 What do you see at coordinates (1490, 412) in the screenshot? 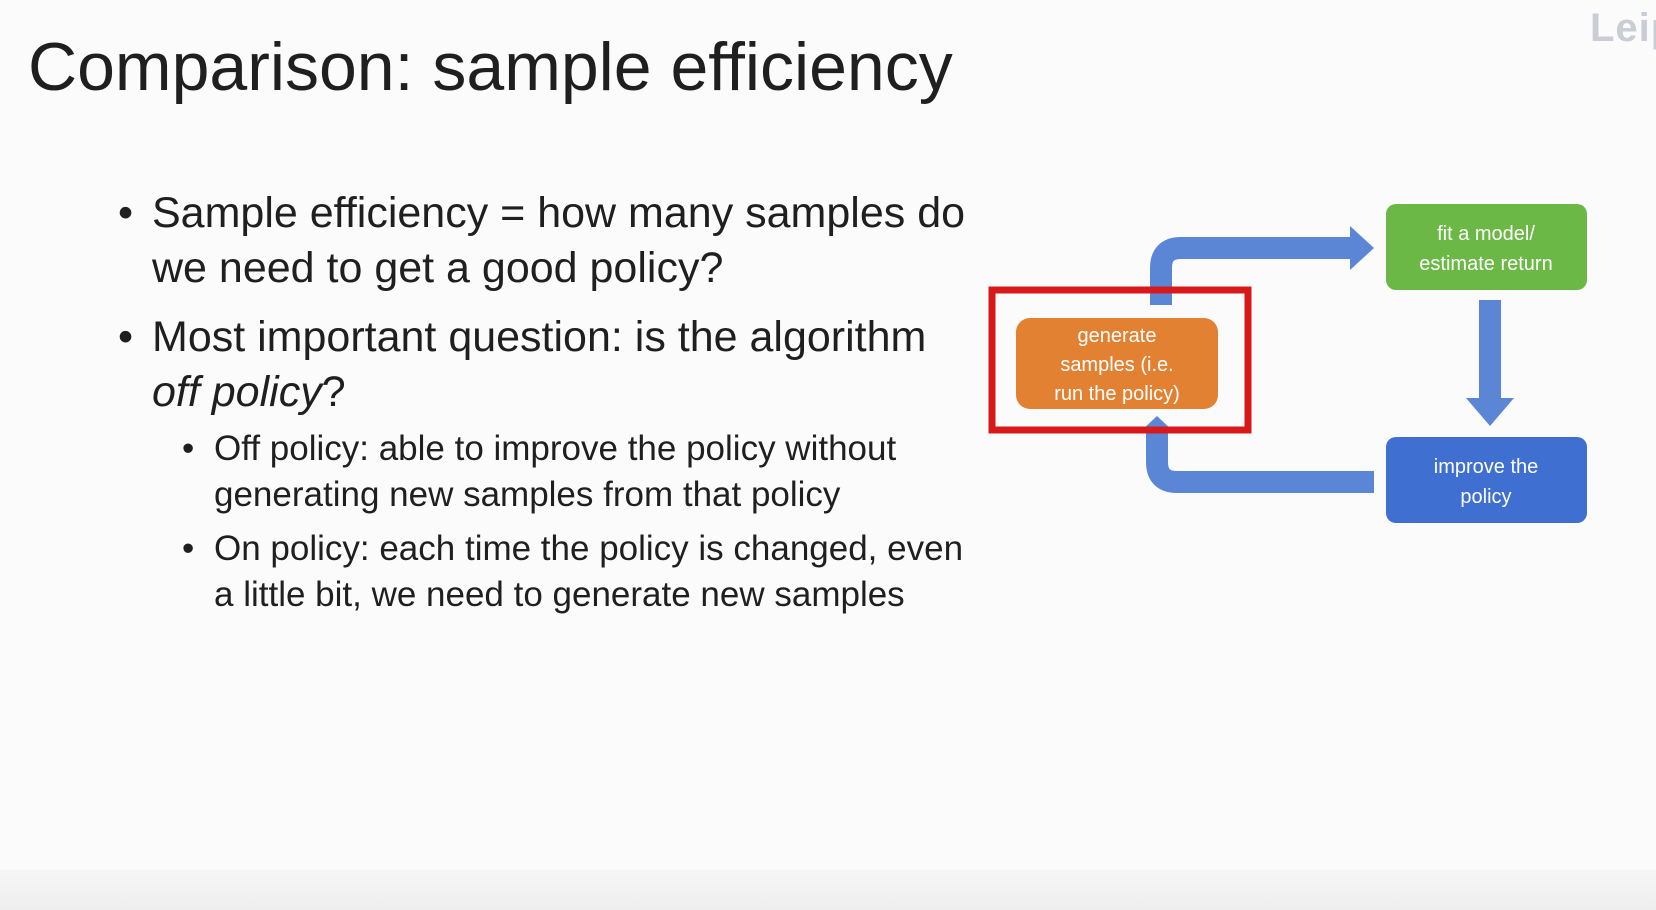
I see `arrowhead-to-improve` at bounding box center [1490, 412].